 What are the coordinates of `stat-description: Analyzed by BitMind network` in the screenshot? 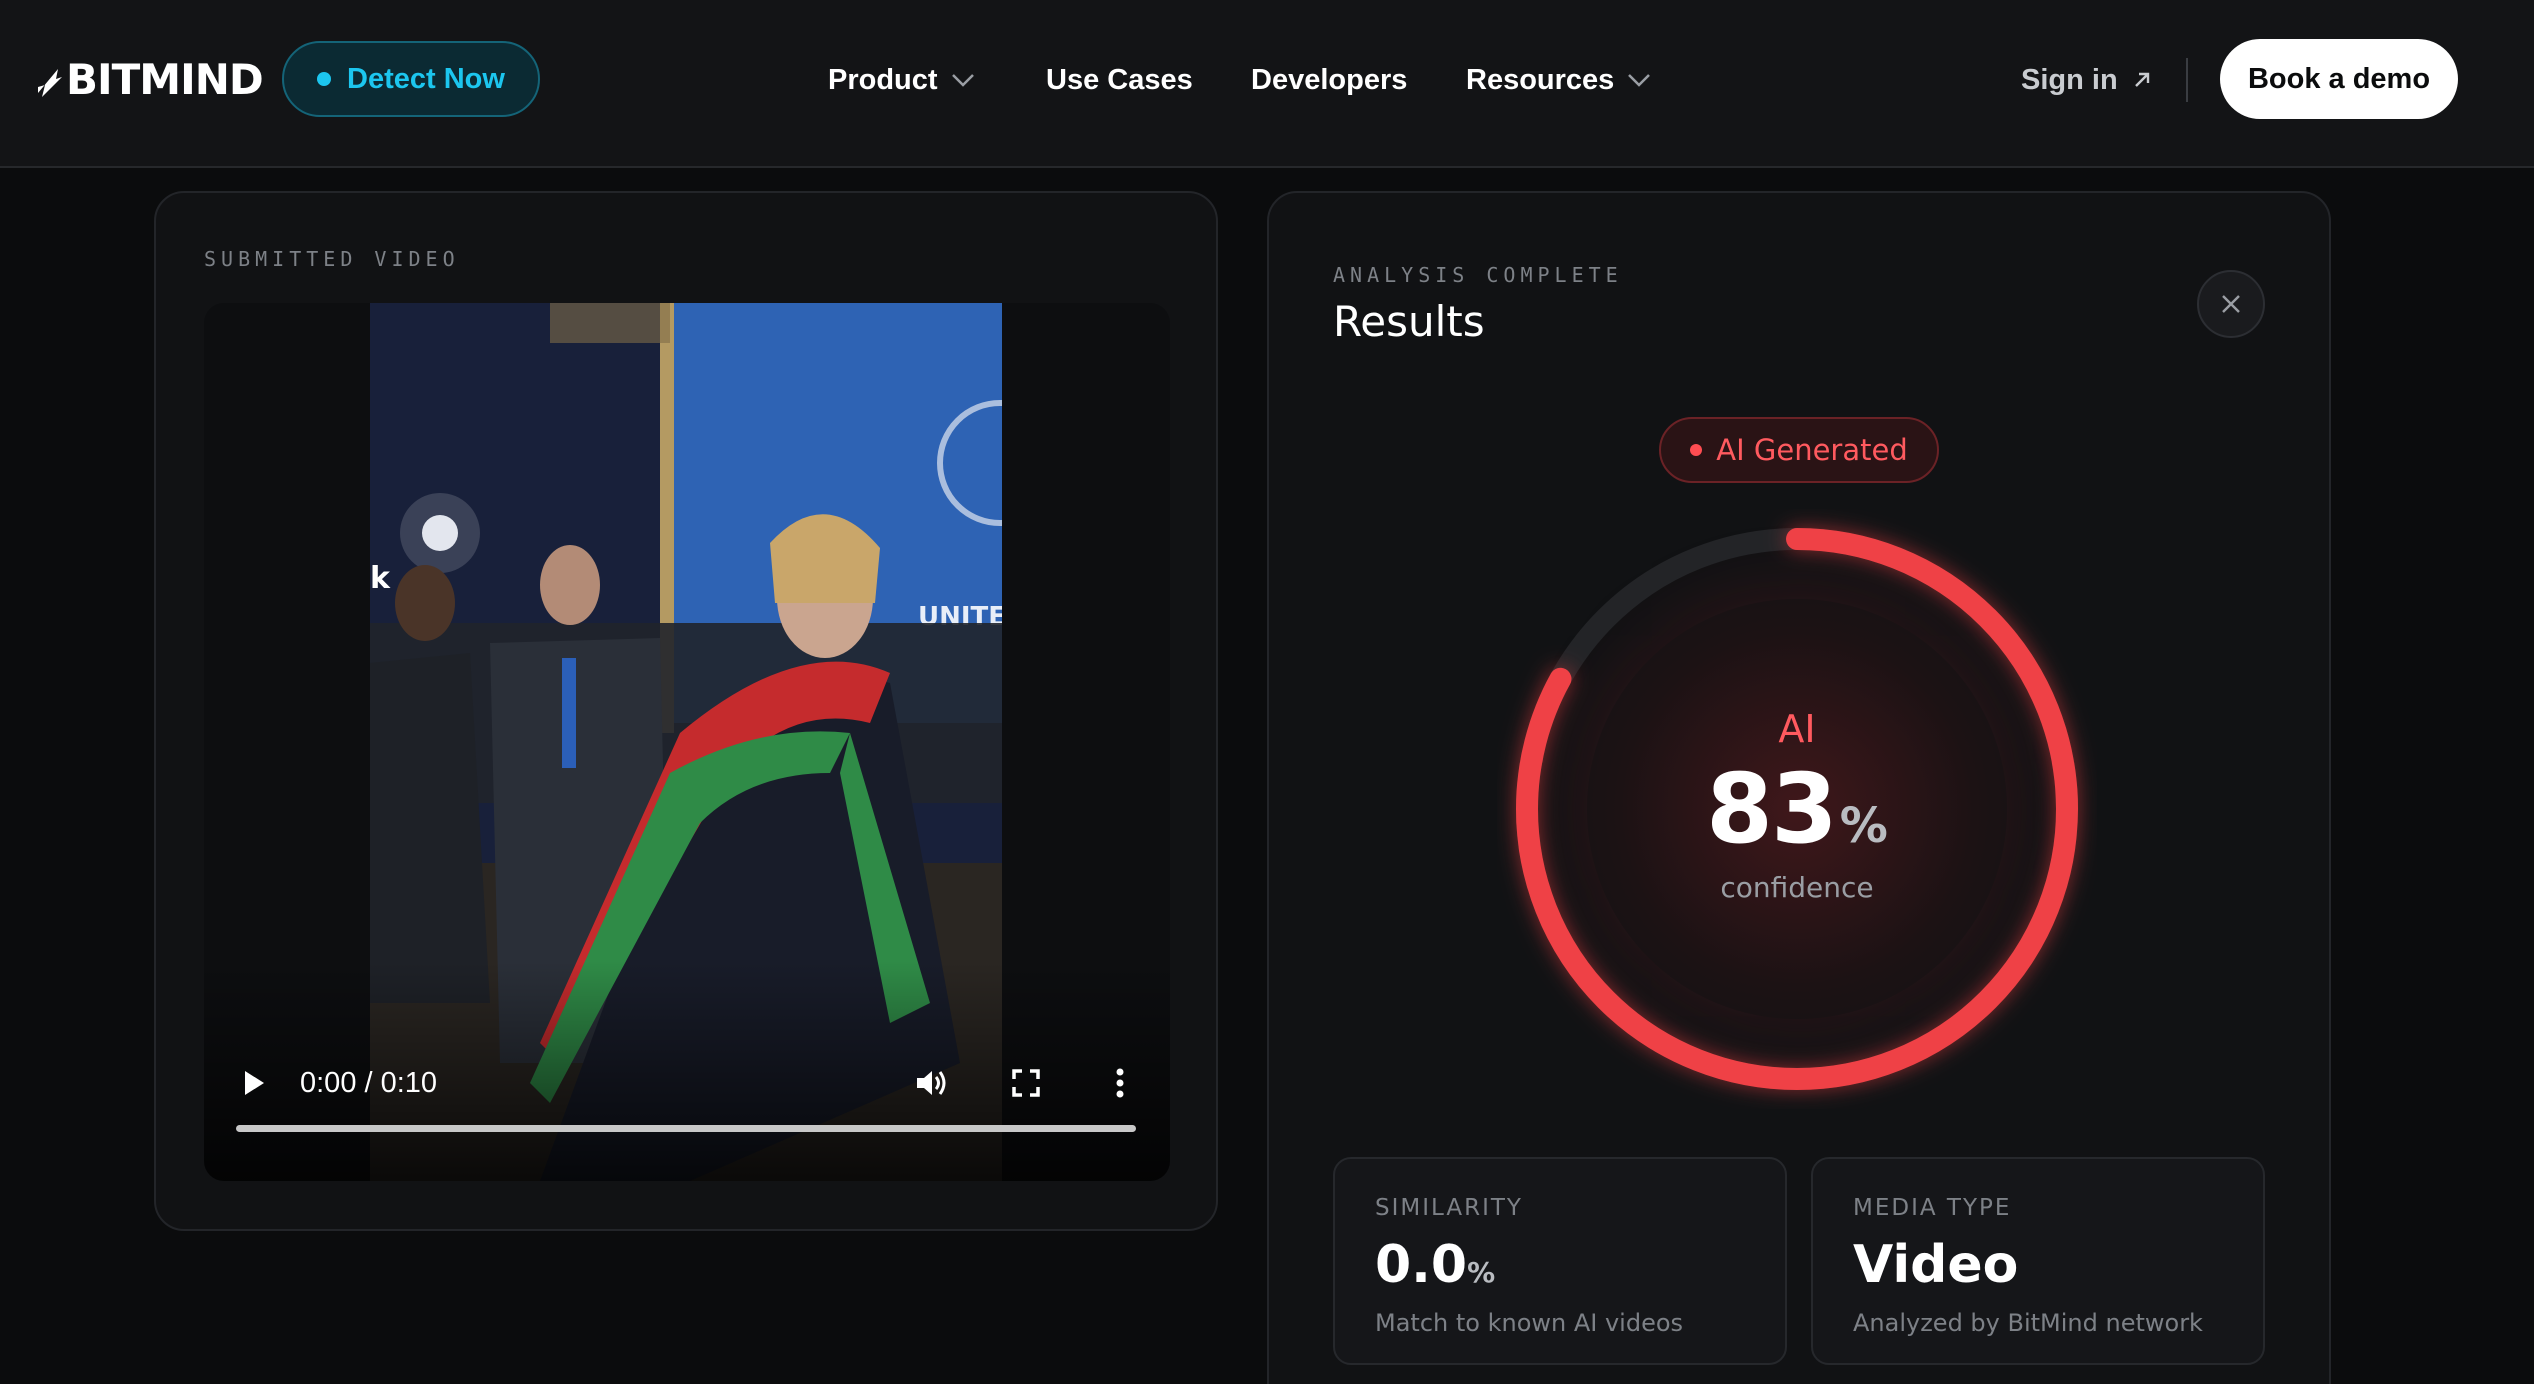 It's located at (2028, 1323).